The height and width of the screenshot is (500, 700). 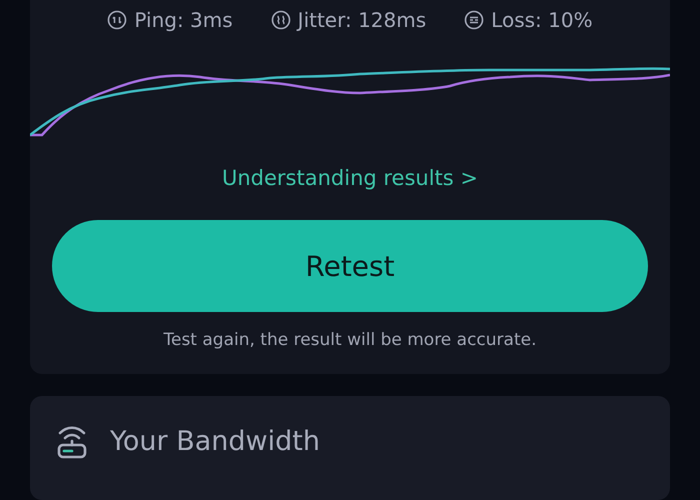 What do you see at coordinates (117, 20) in the screenshot?
I see `ping-icon` at bounding box center [117, 20].